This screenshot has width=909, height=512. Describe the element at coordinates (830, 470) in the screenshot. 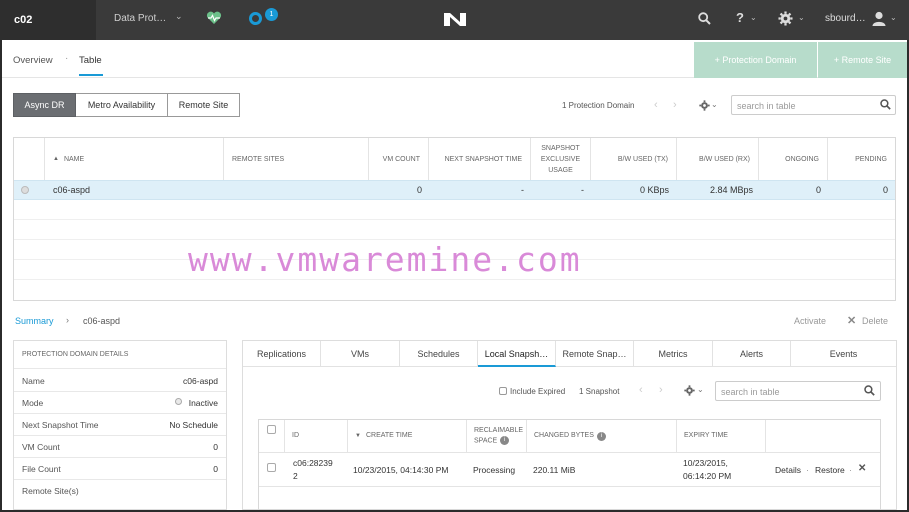

I see `restore-link: Restore` at that location.